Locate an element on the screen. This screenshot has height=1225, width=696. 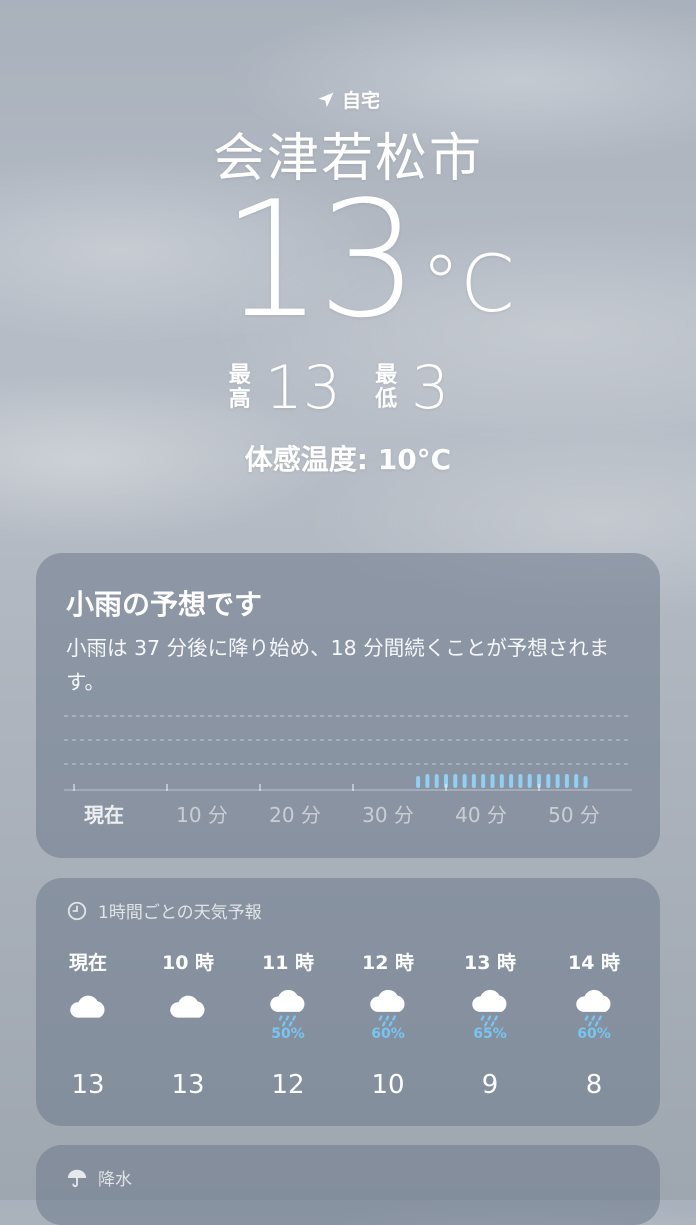
precipitation-header: 降水 is located at coordinates (99, 1177).